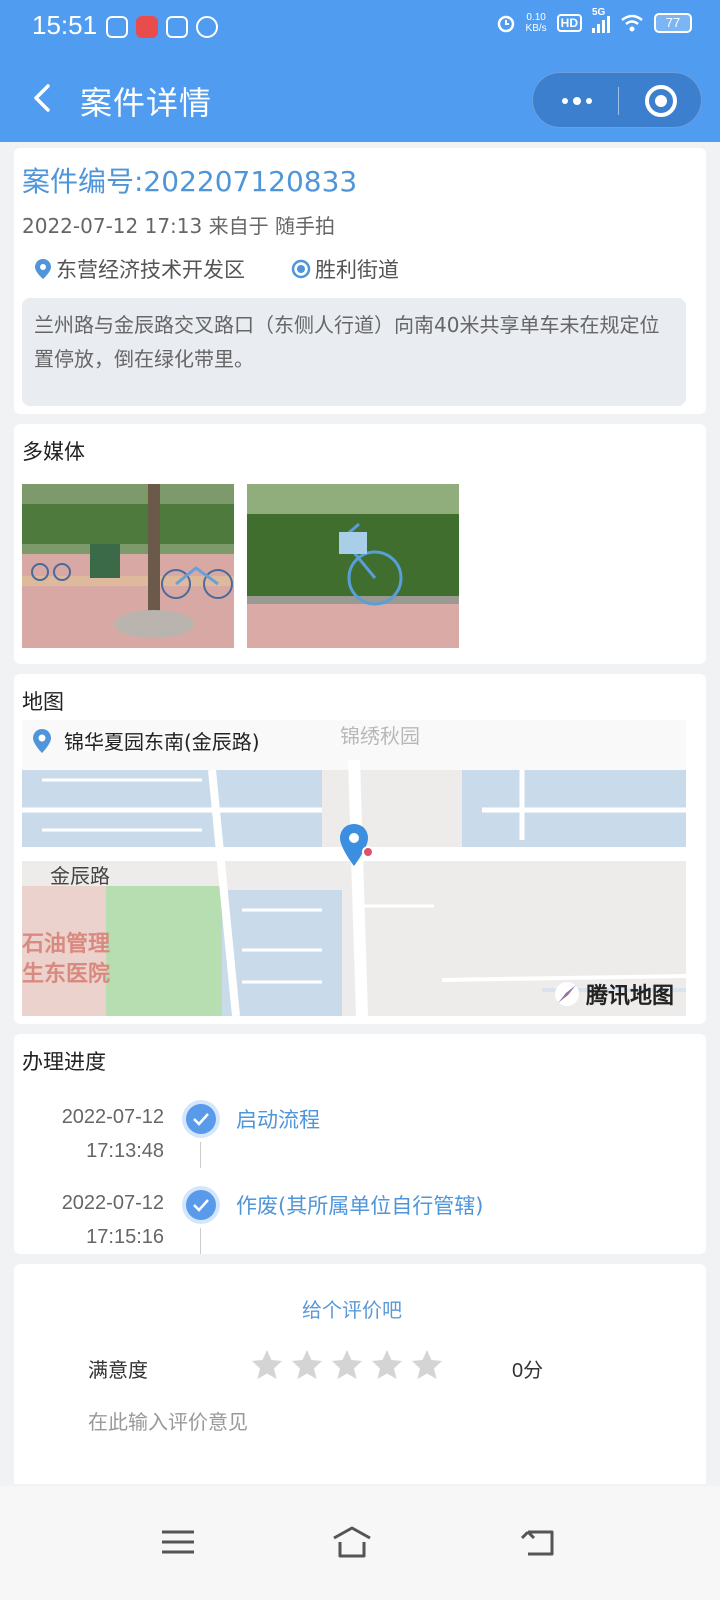 This screenshot has width=720, height=1600. What do you see at coordinates (673, 23) in the screenshot?
I see `battery-icon: 77` at bounding box center [673, 23].